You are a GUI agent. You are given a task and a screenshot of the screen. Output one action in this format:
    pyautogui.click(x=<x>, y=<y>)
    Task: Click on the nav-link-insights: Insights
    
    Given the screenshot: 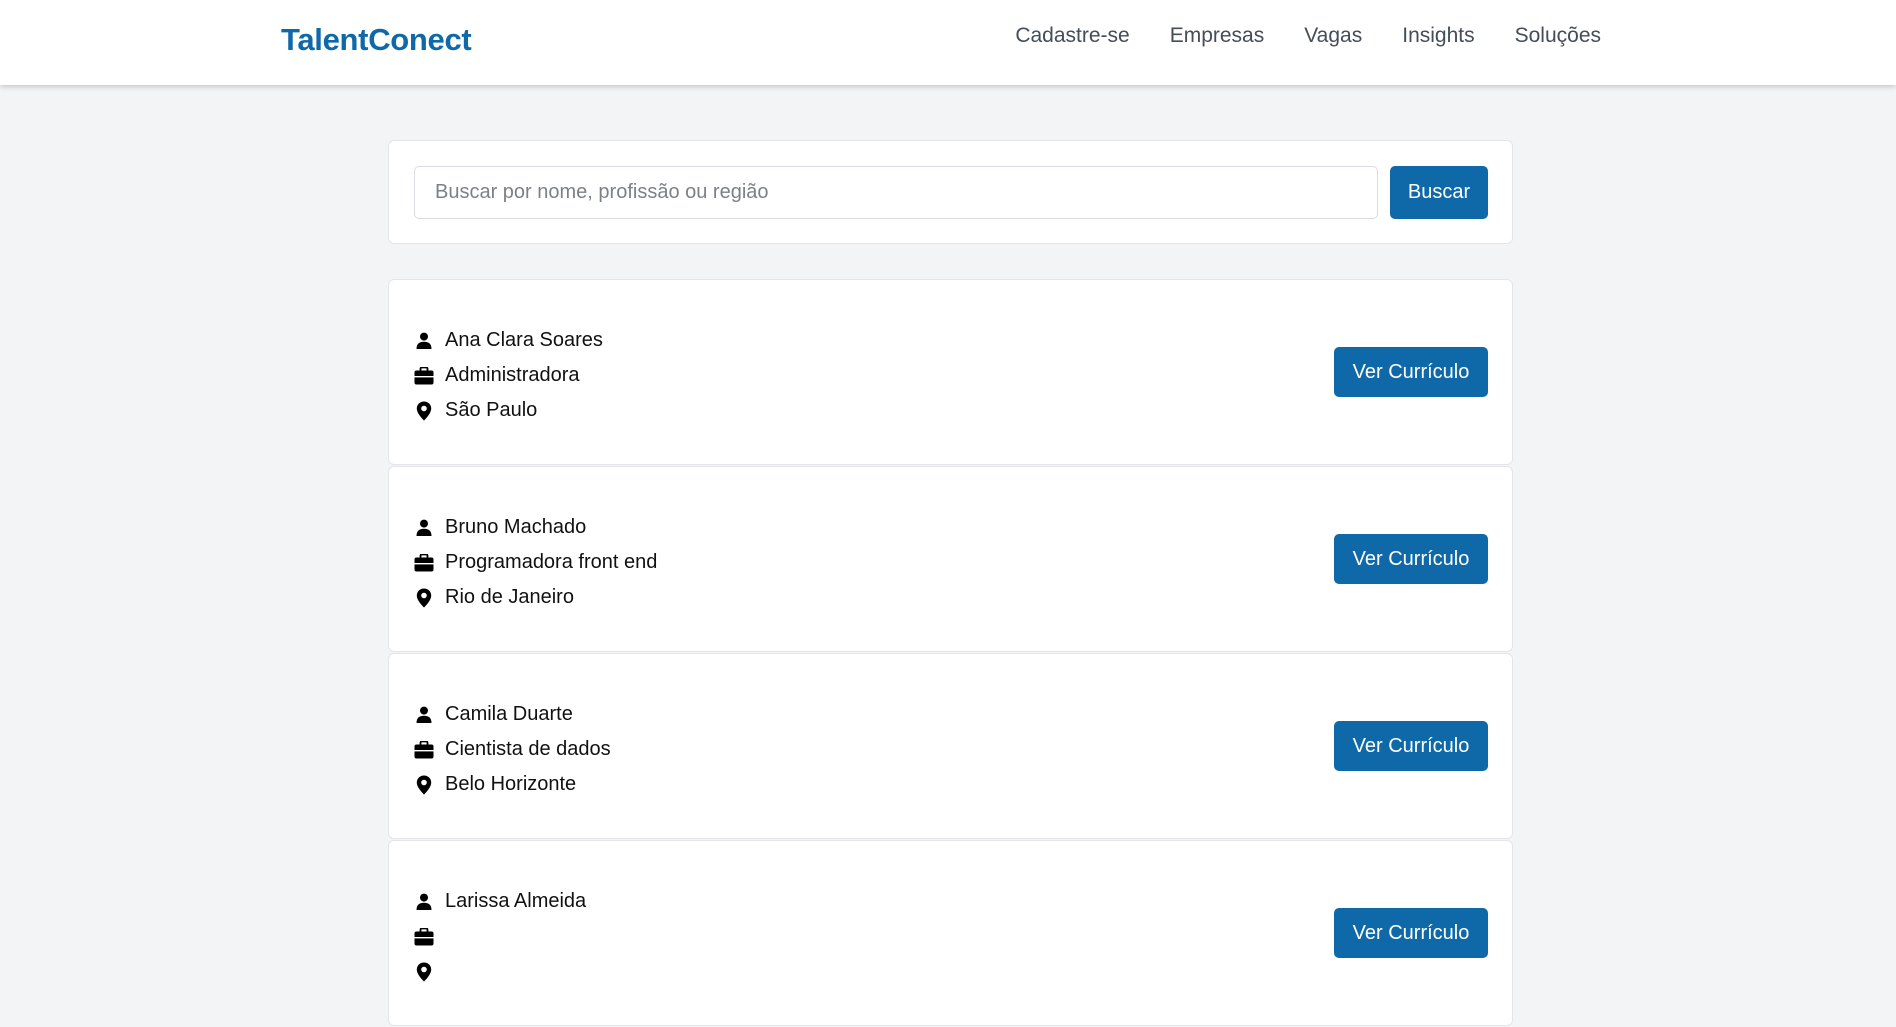 What is the action you would take?
    pyautogui.click(x=1438, y=36)
    